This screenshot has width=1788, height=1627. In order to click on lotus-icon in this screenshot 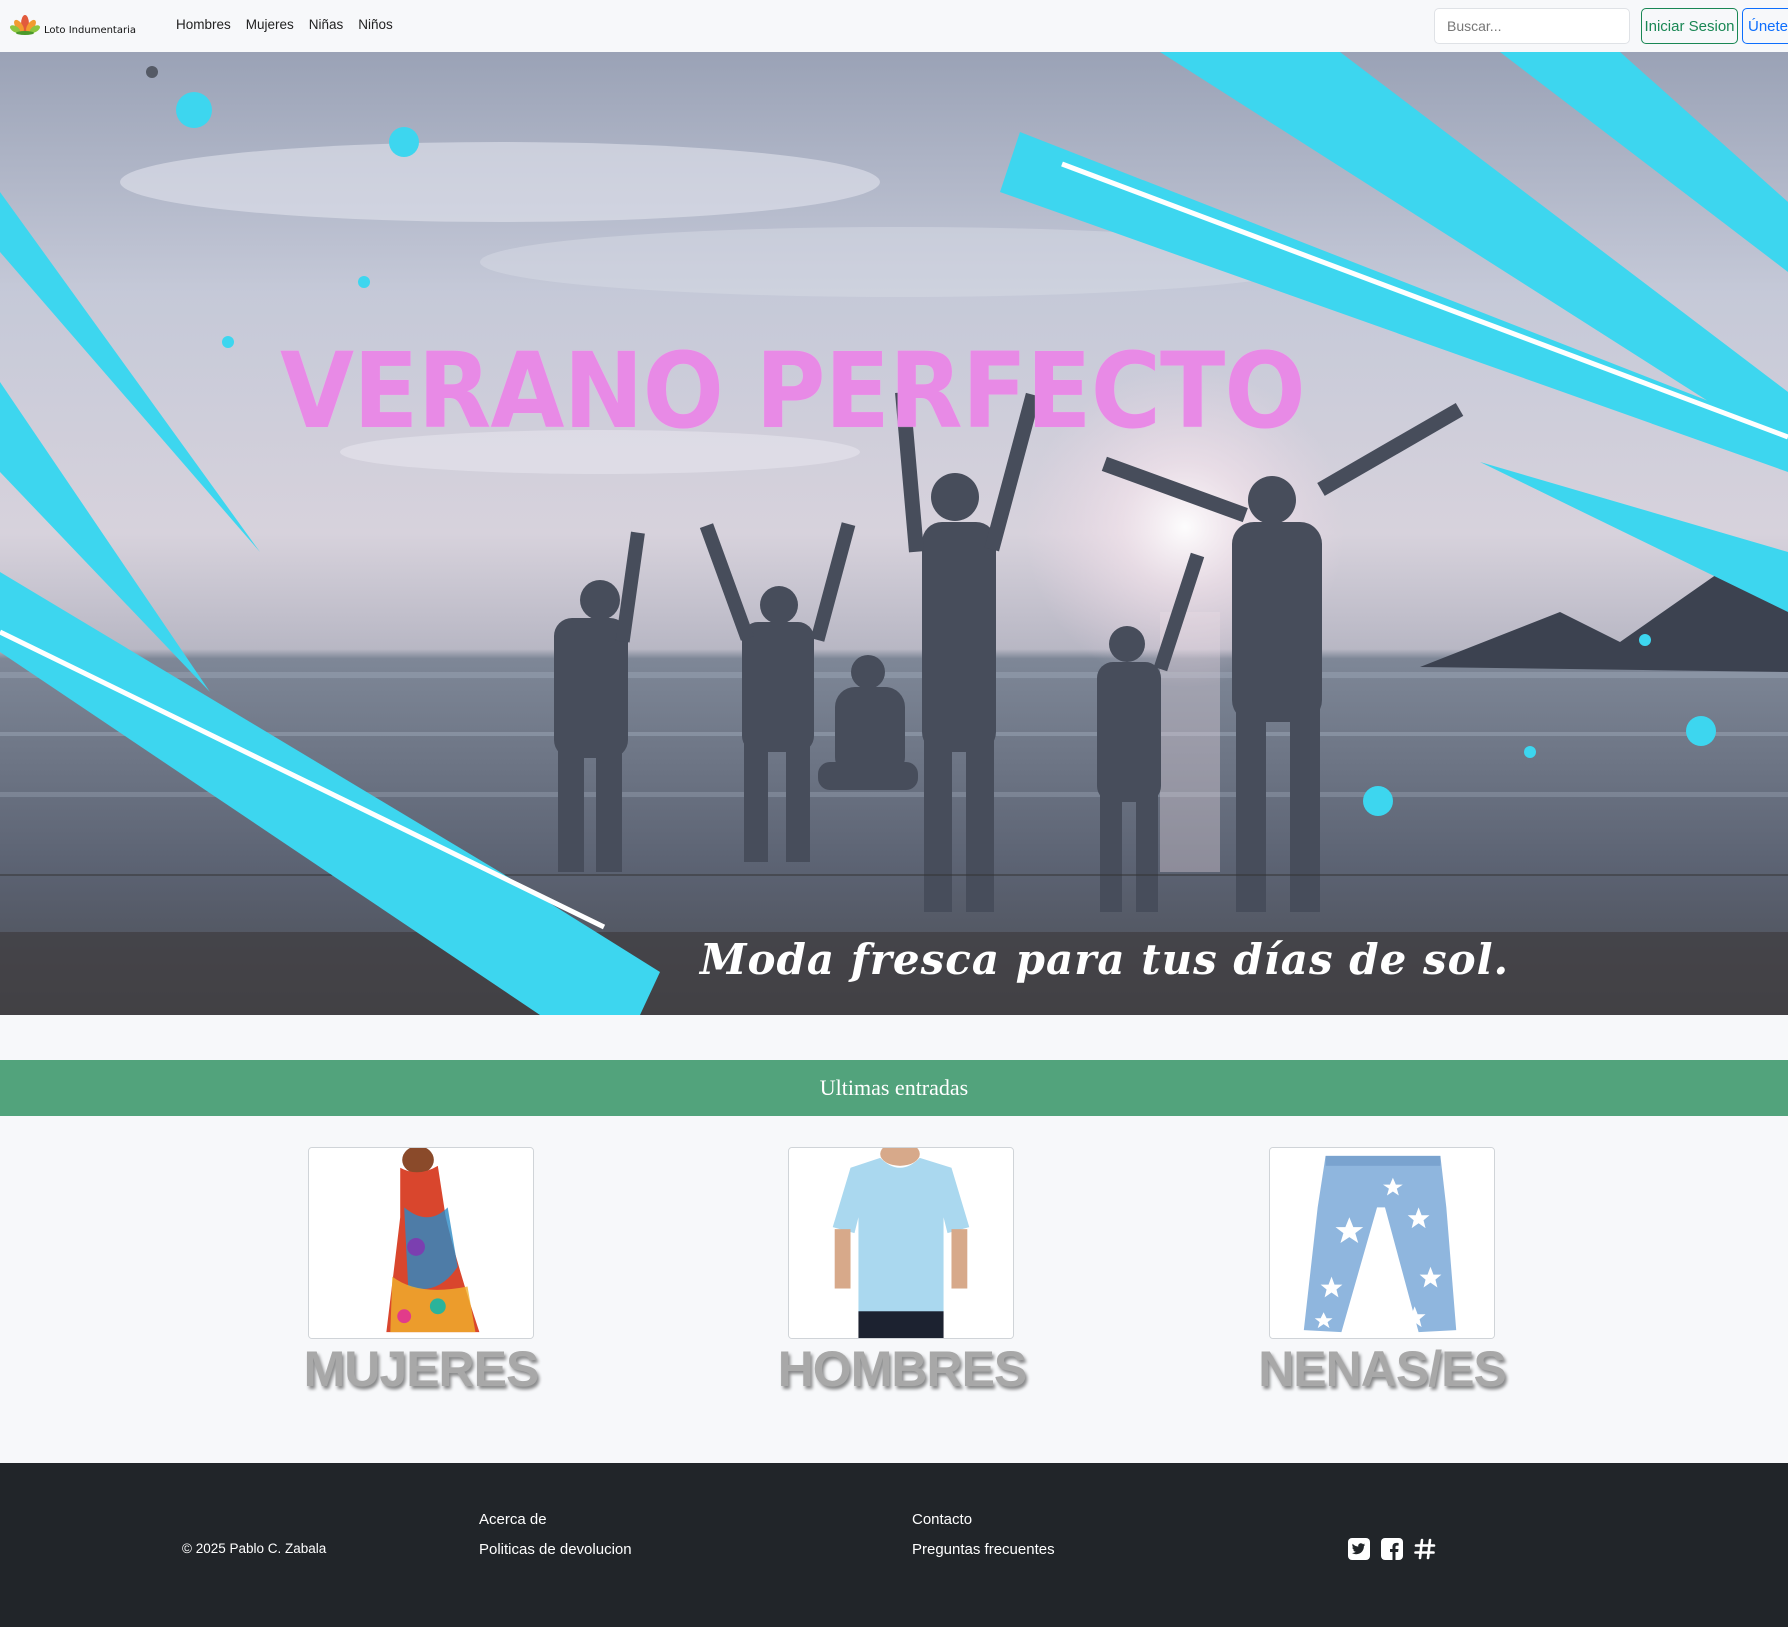, I will do `click(25, 26)`.